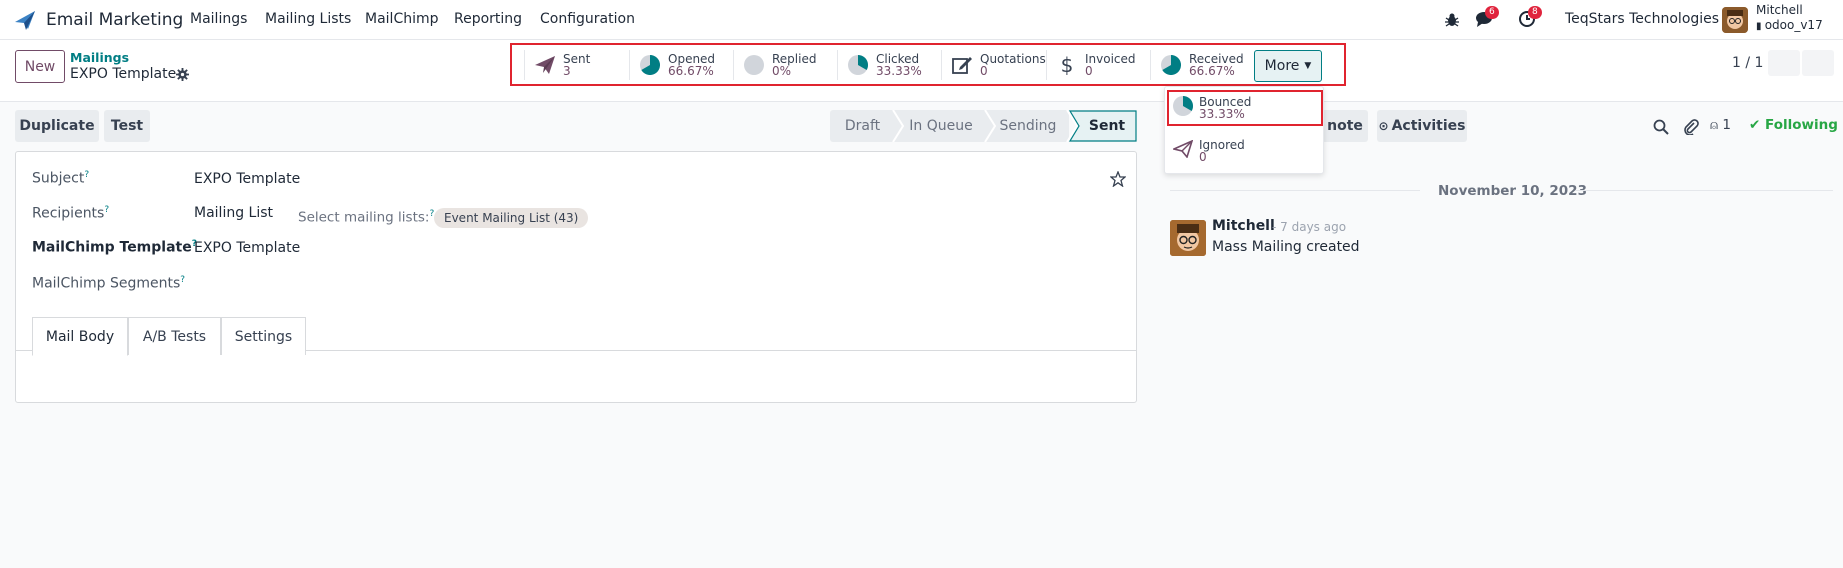  Describe the element at coordinates (511, 218) in the screenshot. I see `mailing-list-tag: Event Mailing List (43)` at that location.